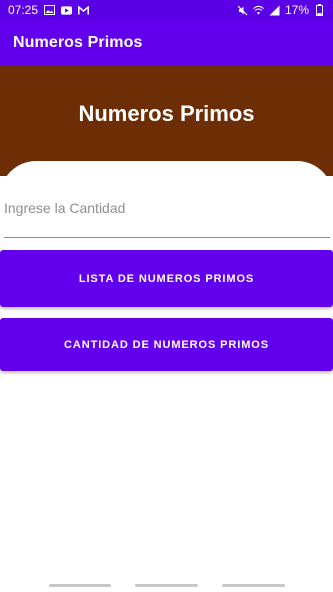 Image resolution: width=333 pixels, height=592 pixels. I want to click on wifi-icon, so click(258, 10).